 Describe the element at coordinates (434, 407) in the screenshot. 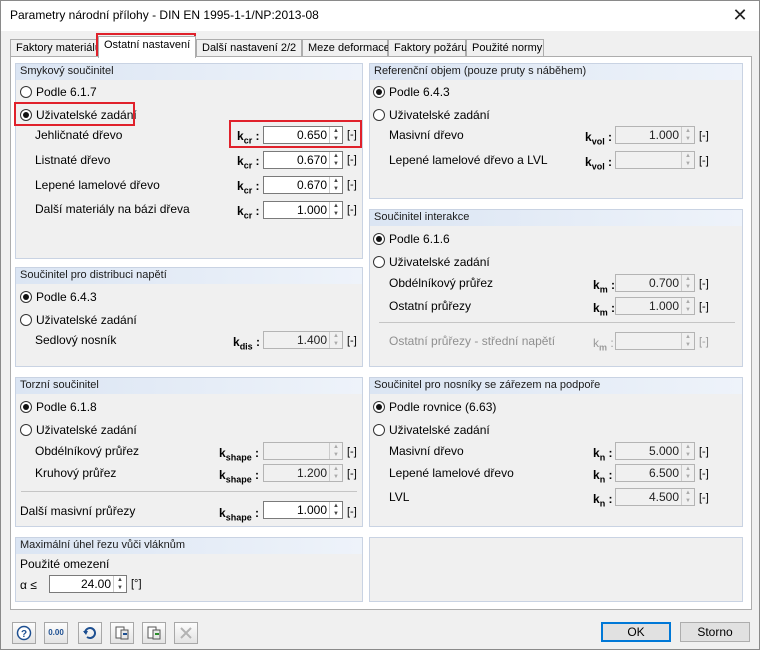

I see `radio-notch-by-equation: Podle rovnice (6.63)` at that location.